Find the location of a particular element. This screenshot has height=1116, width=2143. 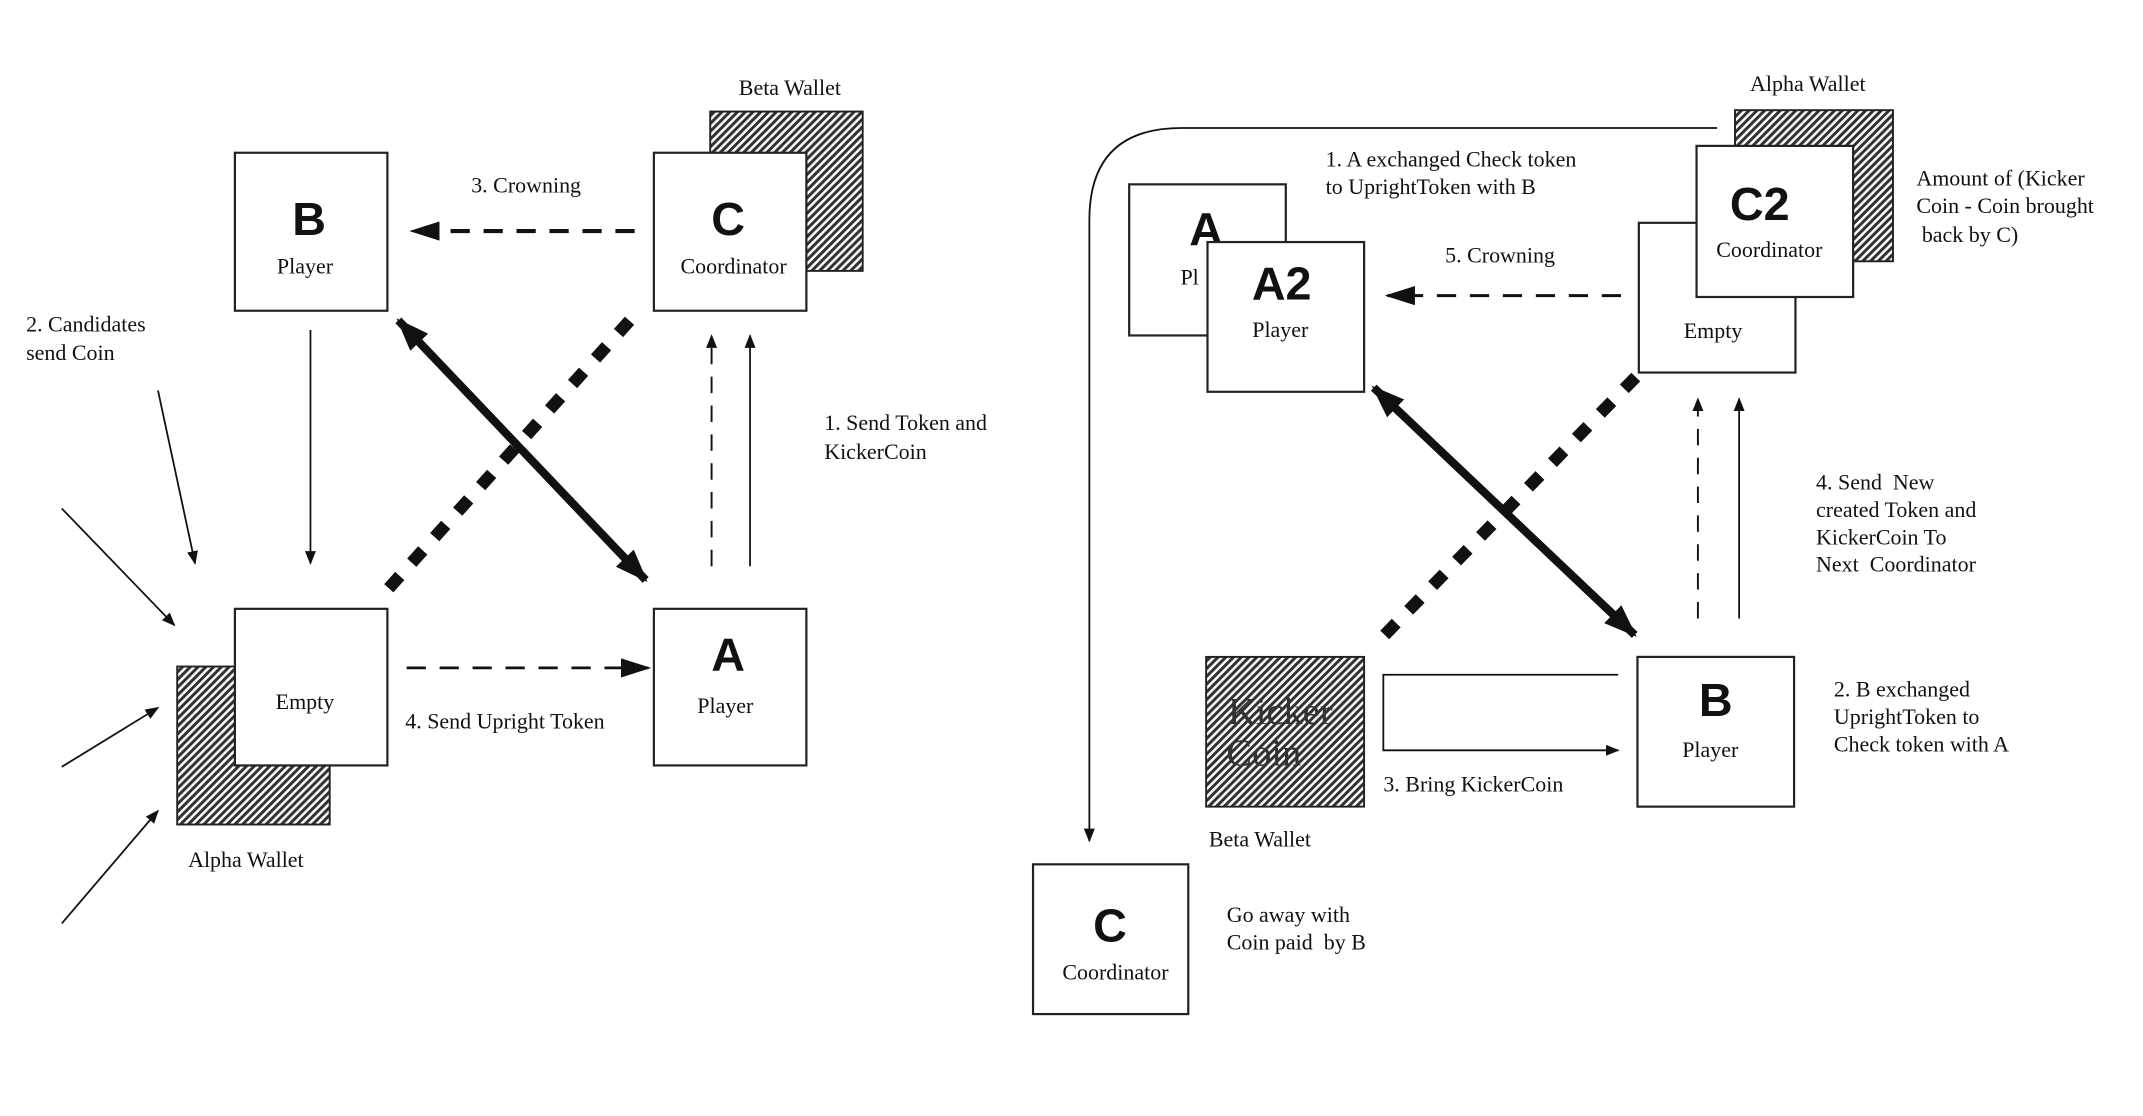

step3-label: 3. Crowning is located at coordinates (526, 185).